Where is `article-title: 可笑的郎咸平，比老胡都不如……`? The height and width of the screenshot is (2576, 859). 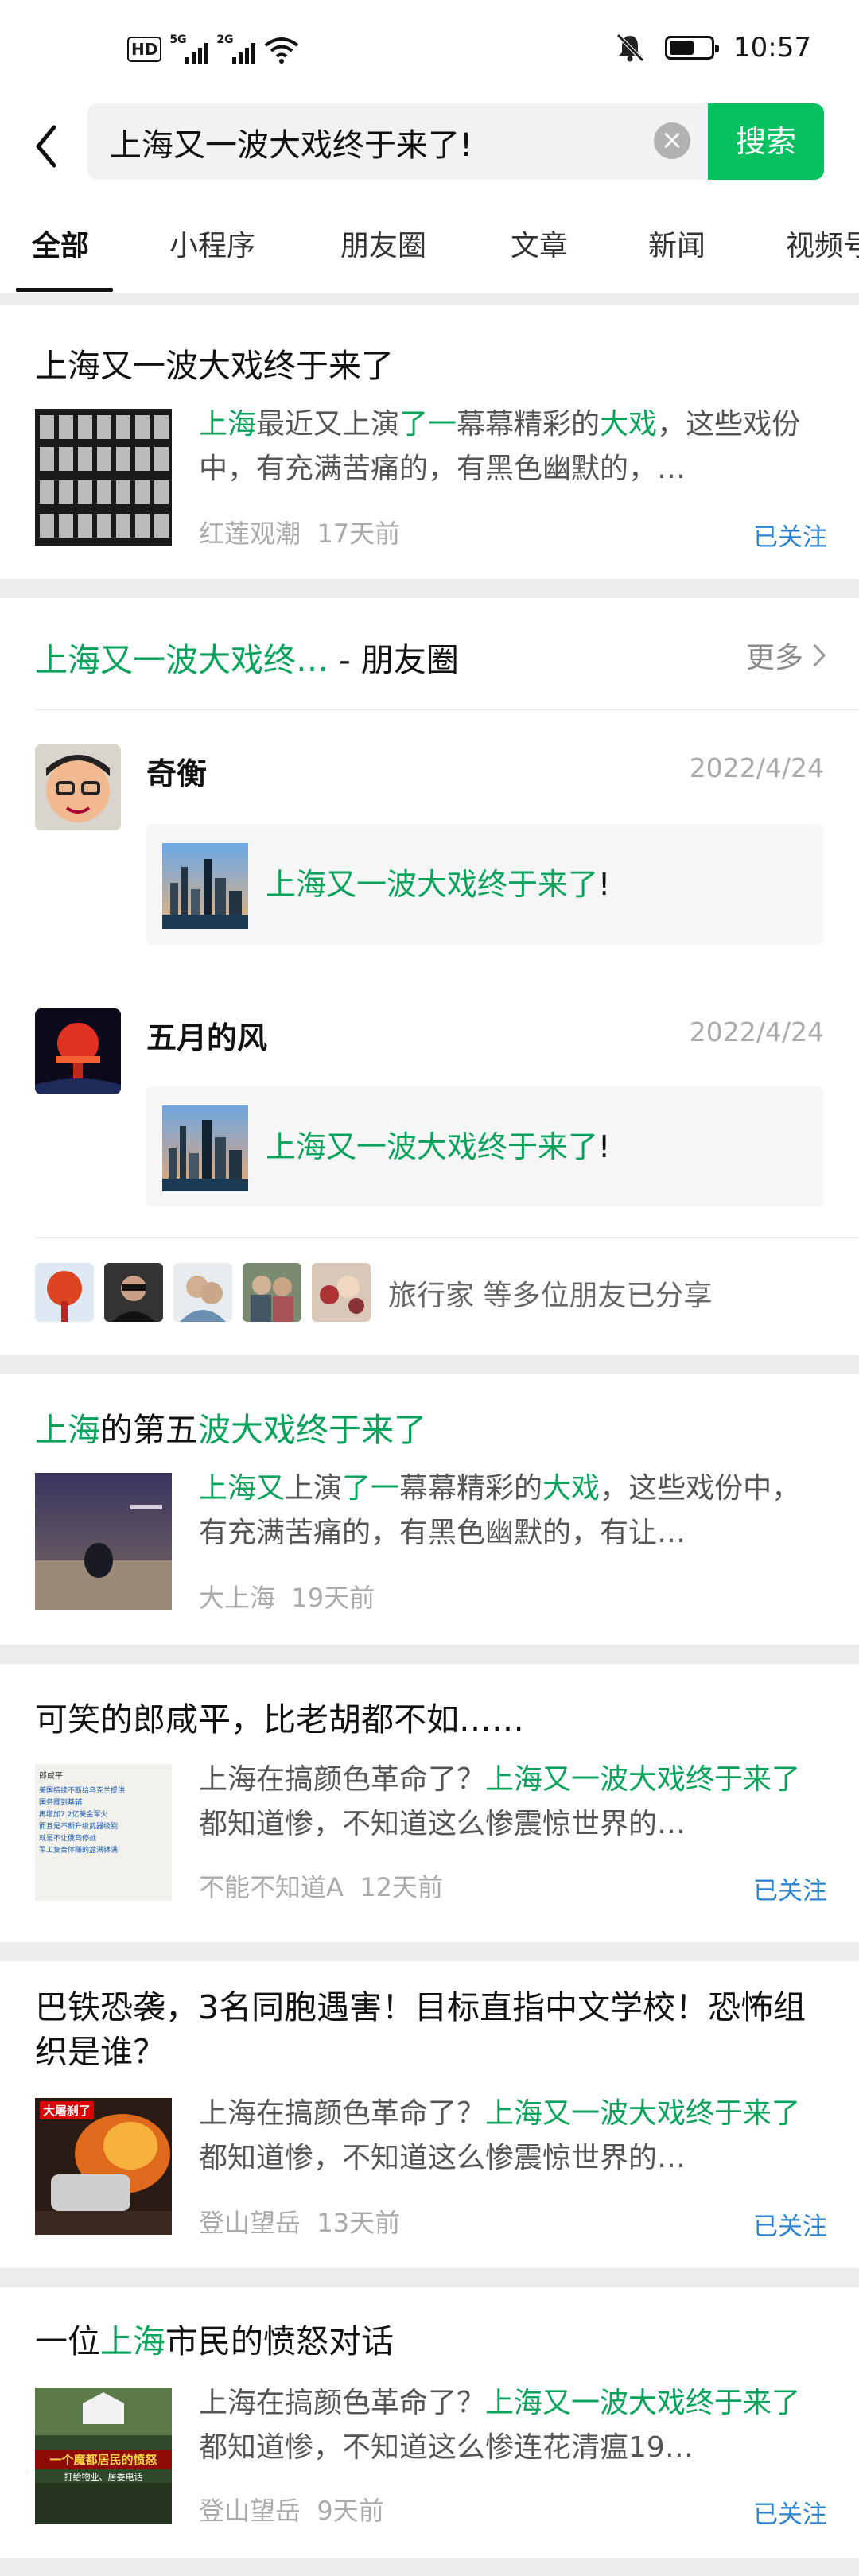 article-title: 可笑的郎咸平，比老胡都不如…… is located at coordinates (279, 1719).